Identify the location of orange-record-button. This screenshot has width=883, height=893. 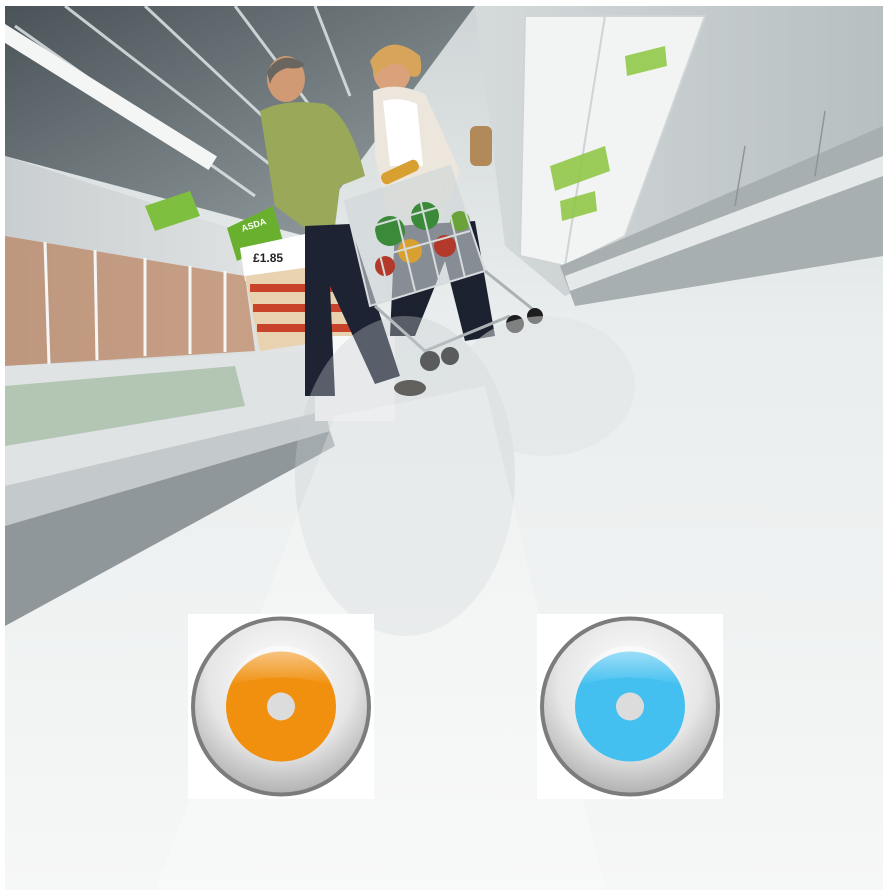
(281, 706).